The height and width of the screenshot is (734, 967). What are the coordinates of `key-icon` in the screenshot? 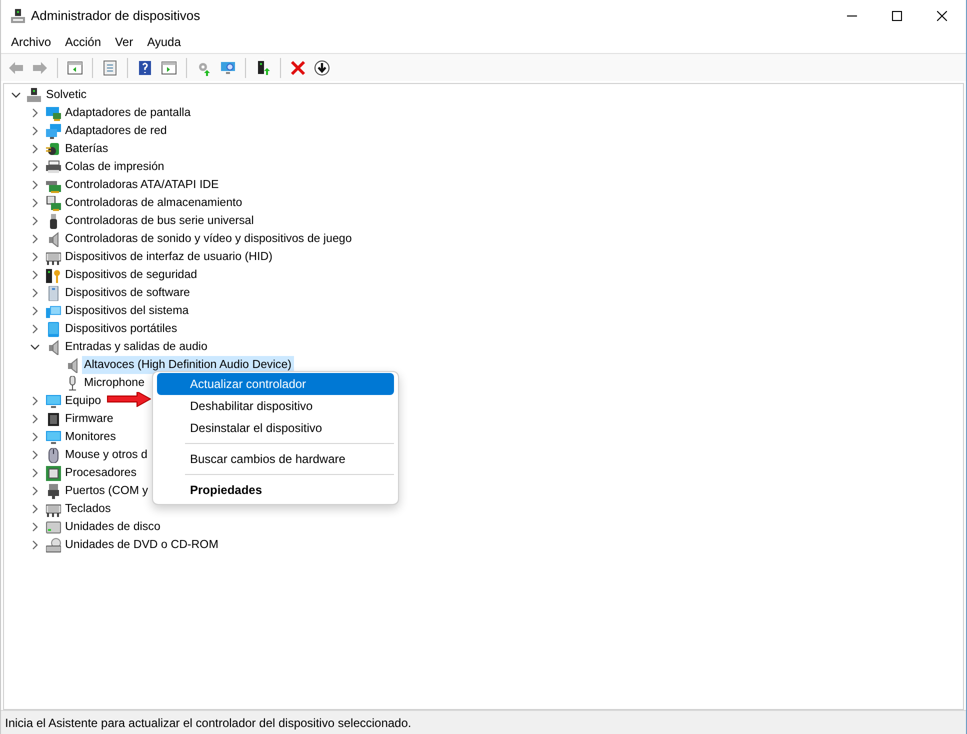 It's located at (53, 275).